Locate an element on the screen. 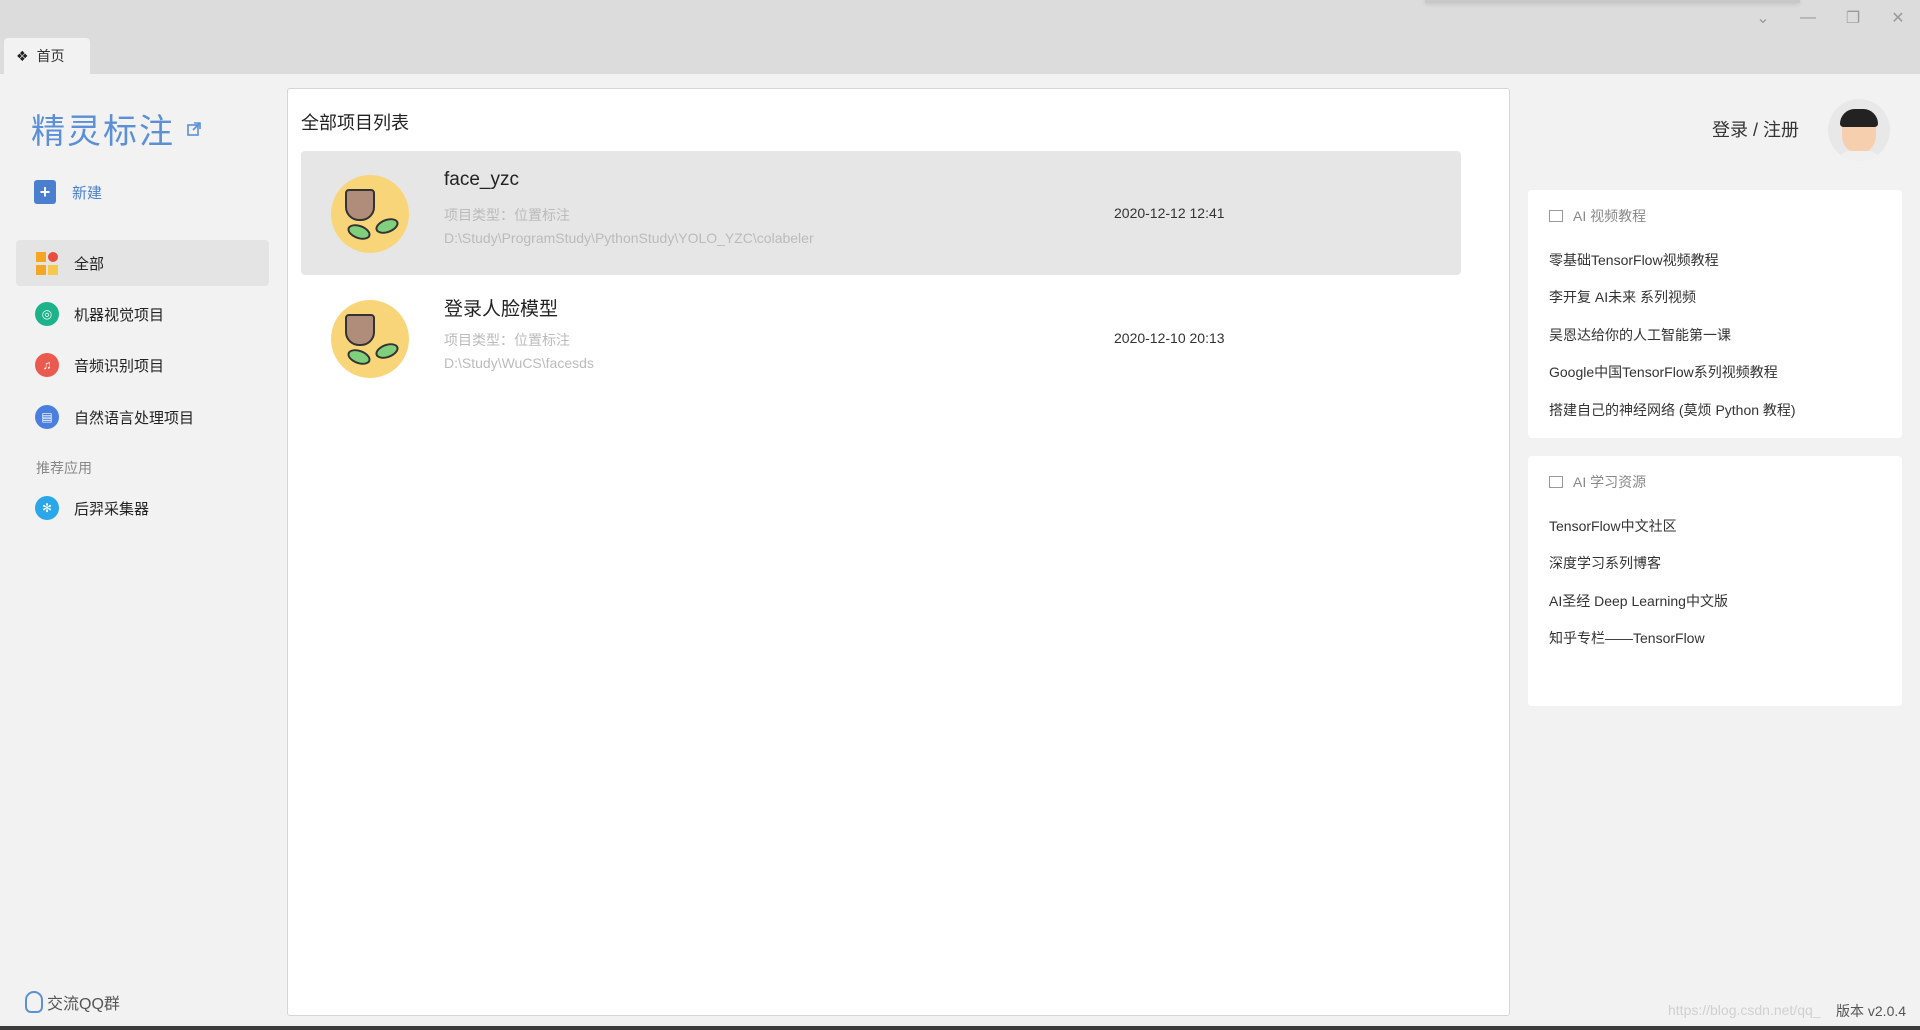 This screenshot has height=1030, width=1920. resource-link: 深度学习系列博客 is located at coordinates (1605, 563).